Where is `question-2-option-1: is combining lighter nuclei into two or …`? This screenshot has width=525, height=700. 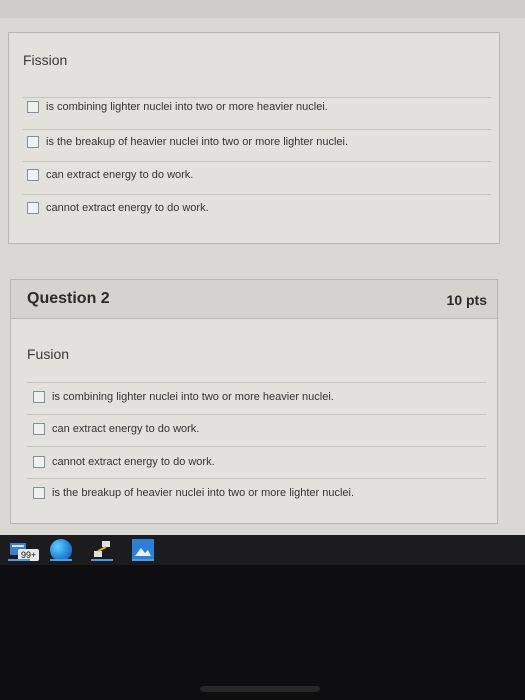 question-2-option-1: is combining lighter nuclei into two or … is located at coordinates (183, 397).